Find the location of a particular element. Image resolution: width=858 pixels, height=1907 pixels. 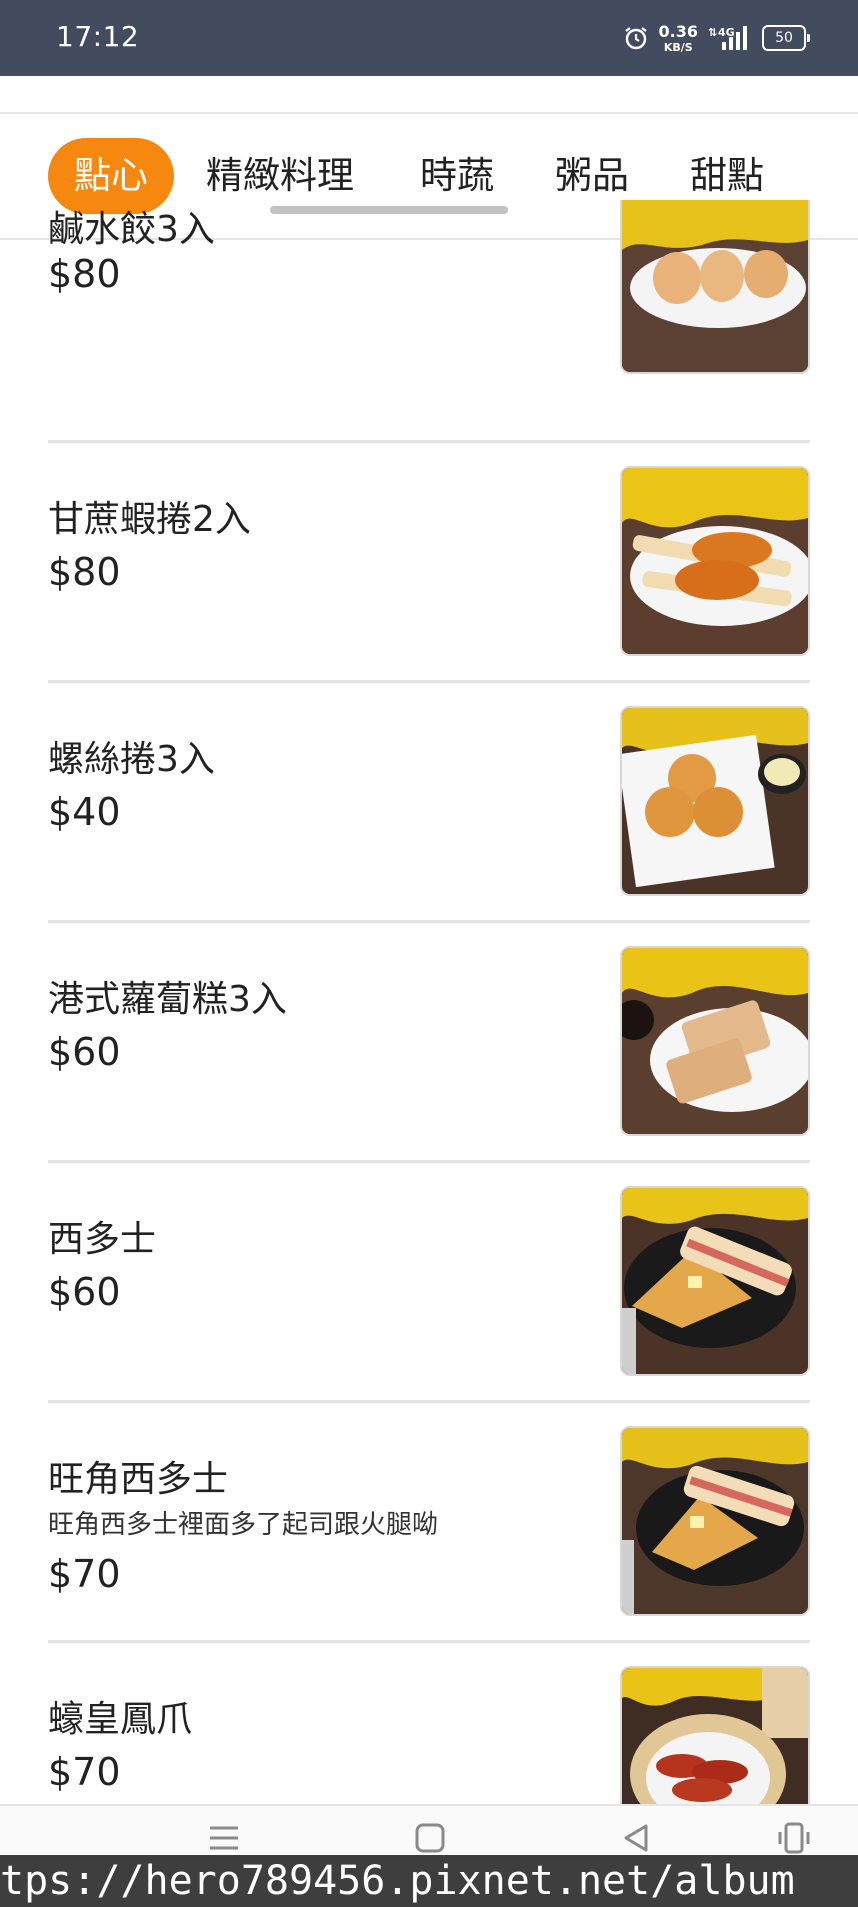

net-speed: 0.36 KB/S is located at coordinates (678, 37).